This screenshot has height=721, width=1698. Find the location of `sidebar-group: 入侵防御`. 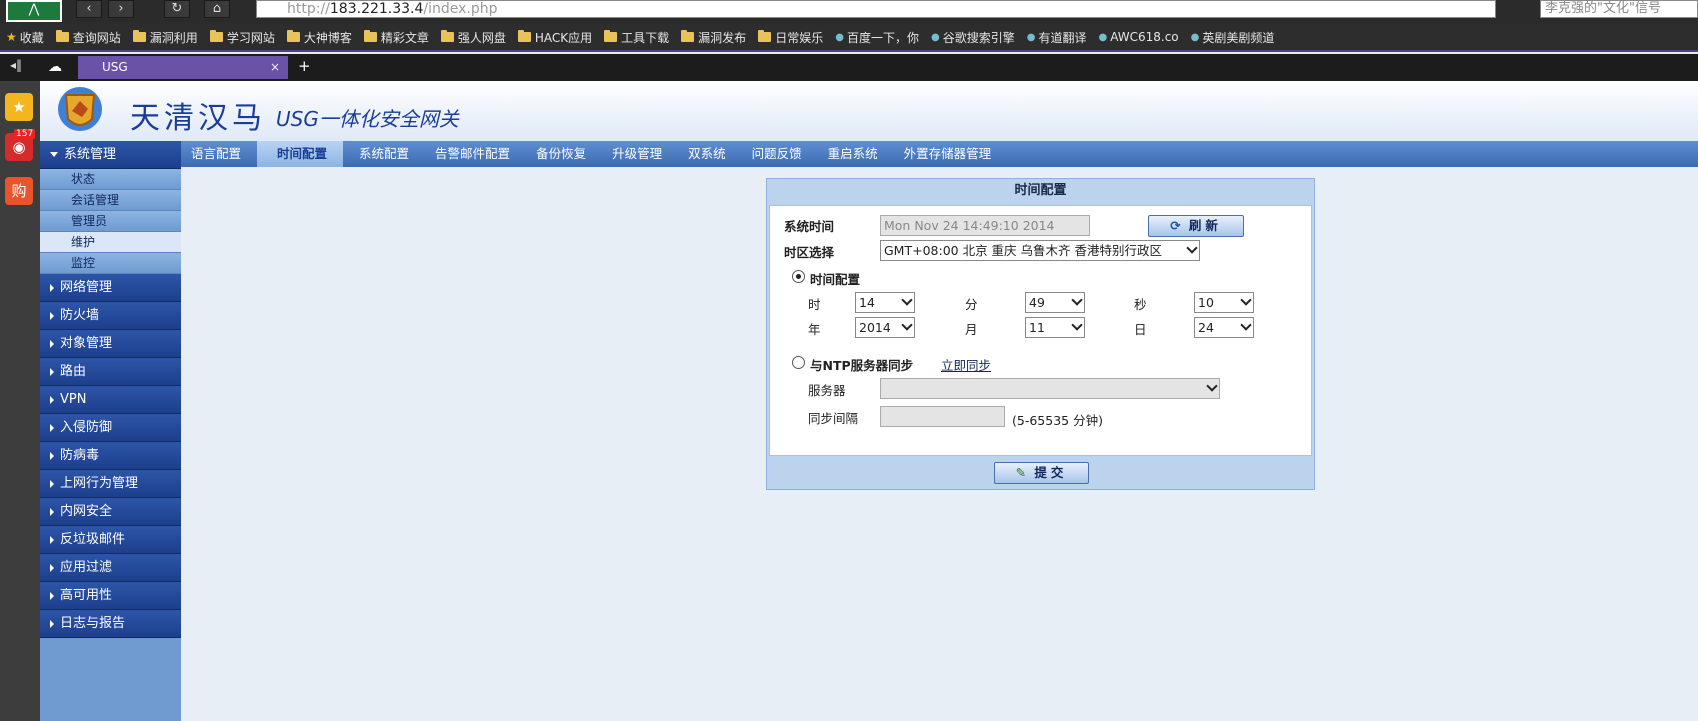

sidebar-group: 入侵防御 is located at coordinates (110, 428).